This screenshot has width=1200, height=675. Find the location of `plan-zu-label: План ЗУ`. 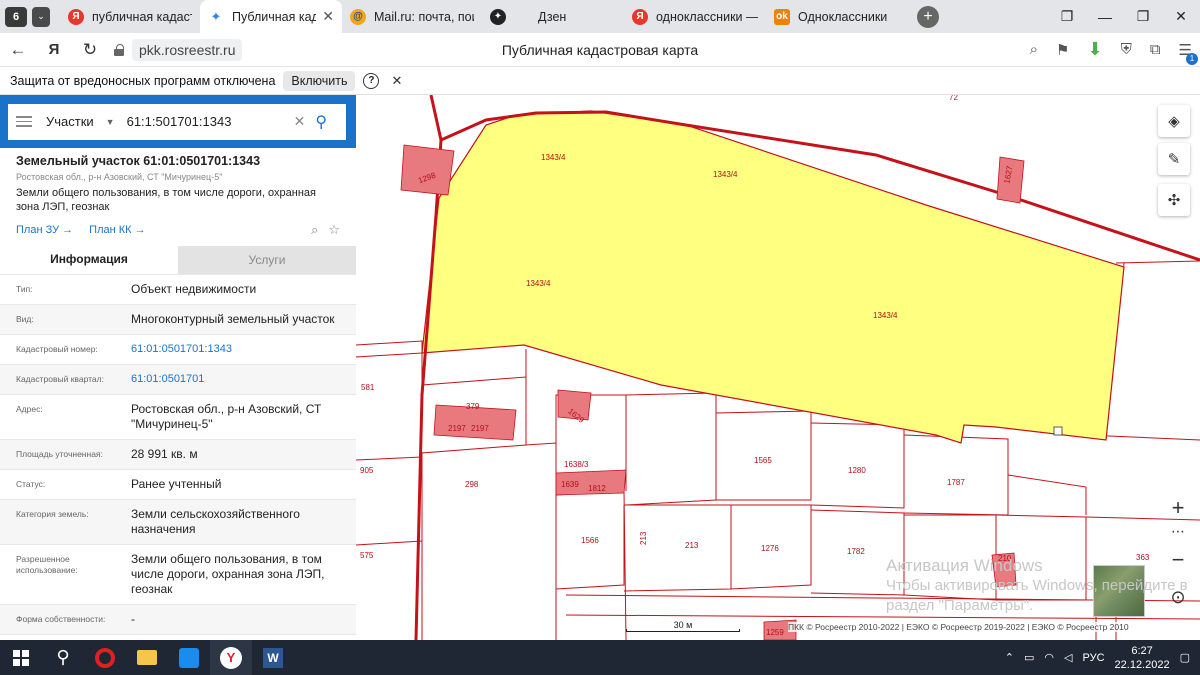

plan-zu-label: План ЗУ is located at coordinates (38, 230).